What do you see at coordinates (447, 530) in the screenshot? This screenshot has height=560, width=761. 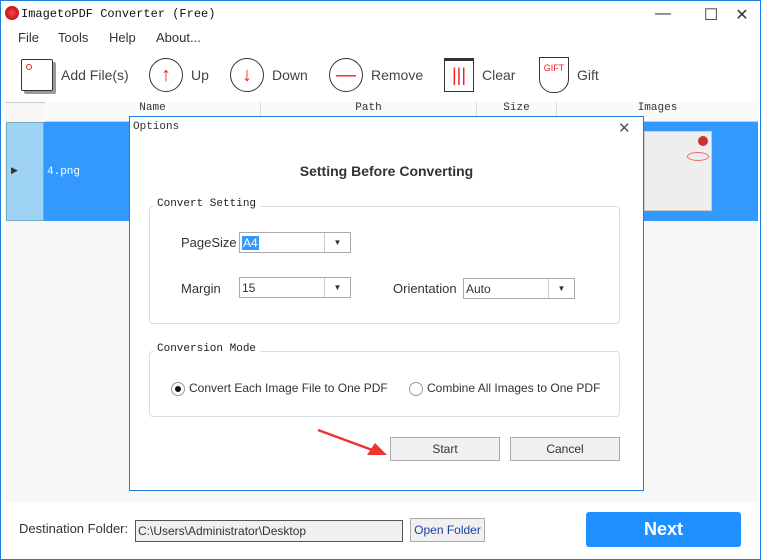 I see `open-folder-button: Open Folder` at bounding box center [447, 530].